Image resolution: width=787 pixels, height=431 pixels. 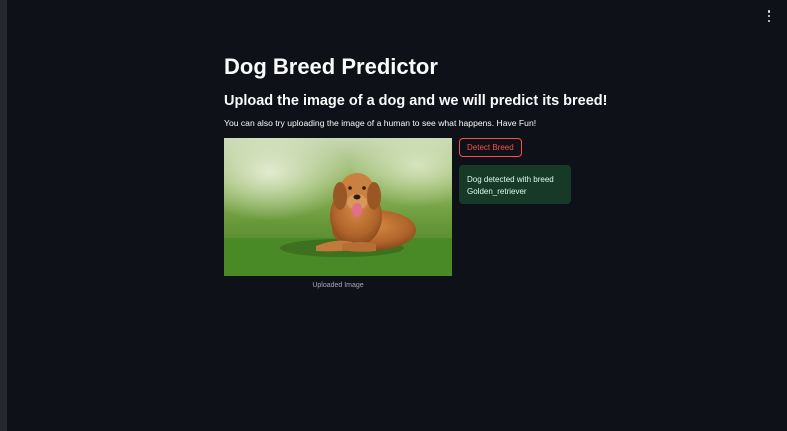 What do you see at coordinates (338, 207) in the screenshot?
I see `uploaded-dog-image` at bounding box center [338, 207].